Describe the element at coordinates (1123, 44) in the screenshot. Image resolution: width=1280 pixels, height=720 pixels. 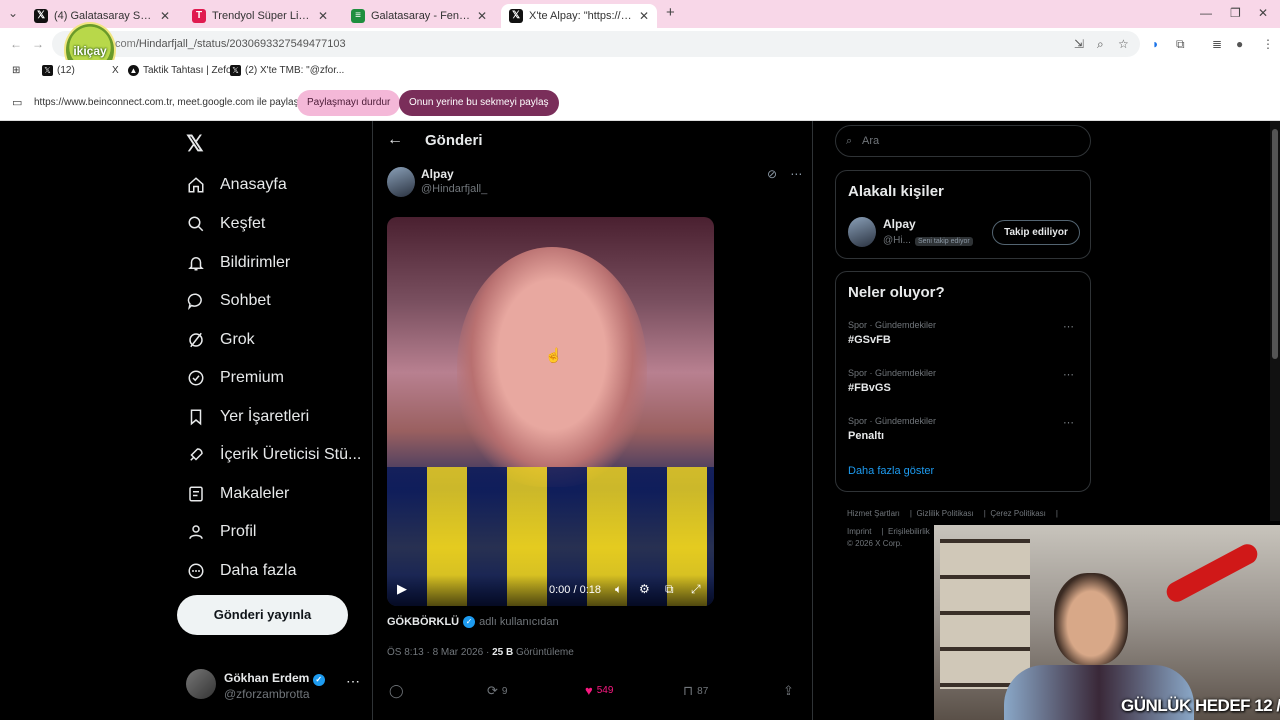
I see `star-icon: ☆` at that location.